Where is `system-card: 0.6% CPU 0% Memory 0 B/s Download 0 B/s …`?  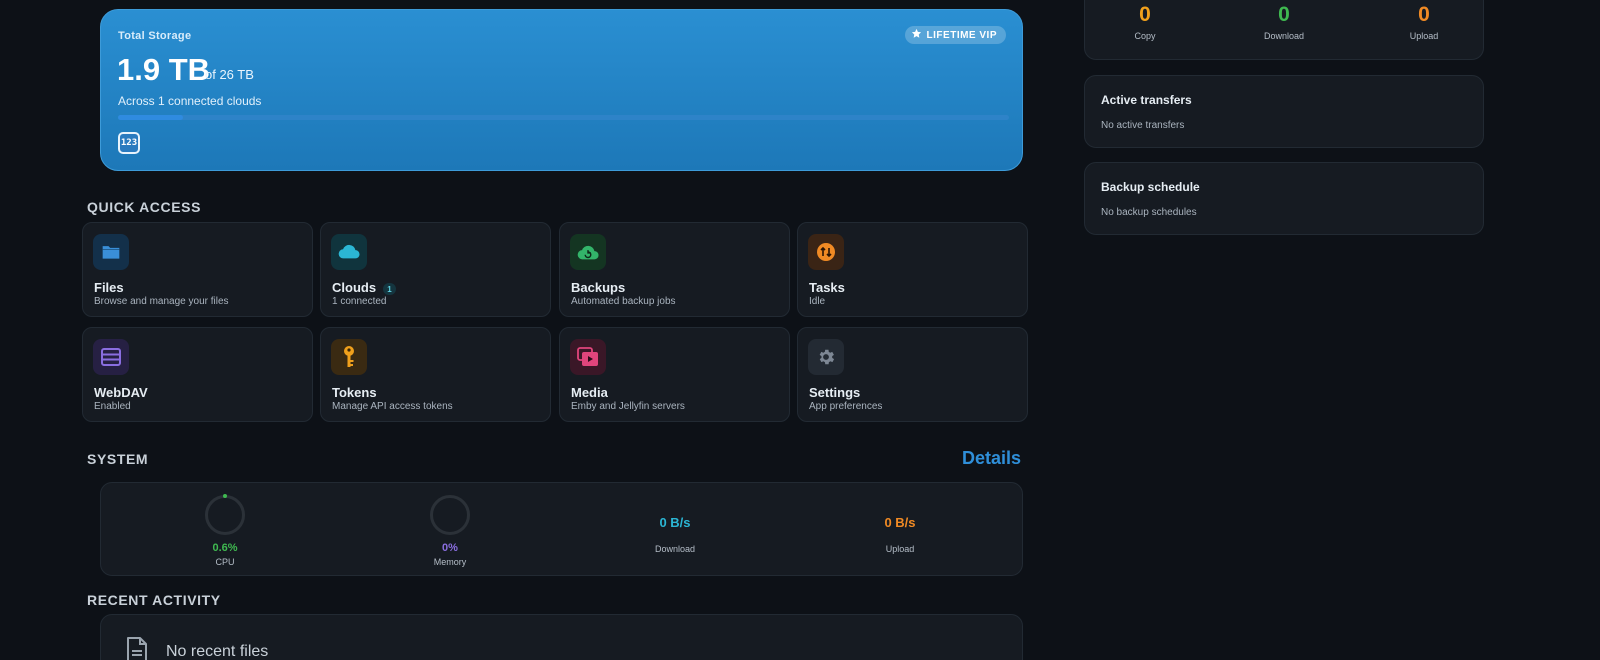 system-card: 0.6% CPU 0% Memory 0 B/s Download 0 B/s … is located at coordinates (561, 529).